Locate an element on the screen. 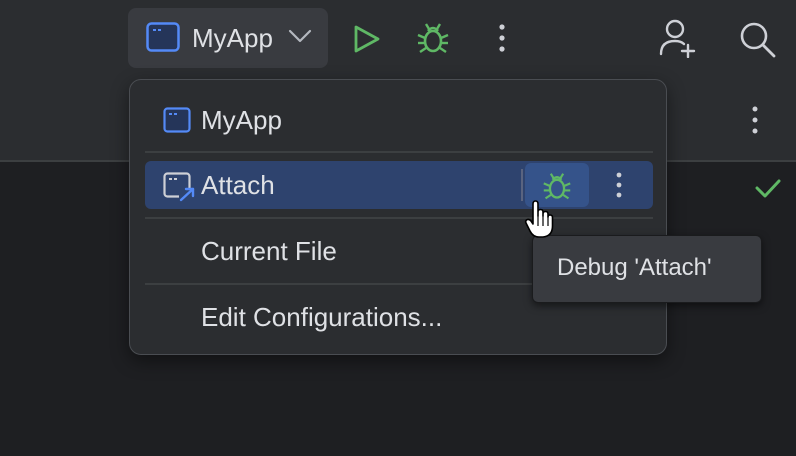 This screenshot has height=456, width=796. attach-window-icon is located at coordinates (179, 189).